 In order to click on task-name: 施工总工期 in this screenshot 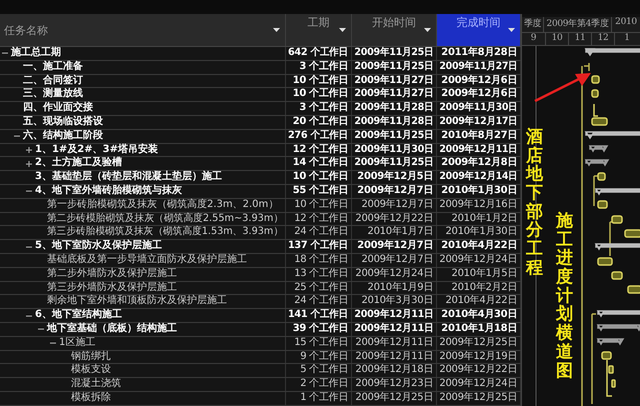, I will do `click(36, 53)`.